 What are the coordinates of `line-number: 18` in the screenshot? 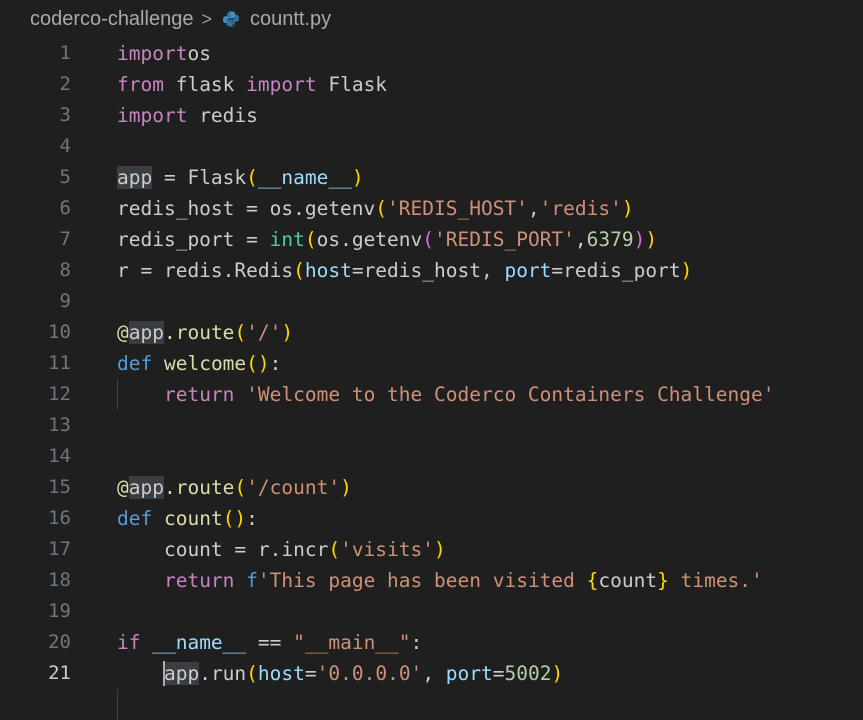 It's located at (59, 580).